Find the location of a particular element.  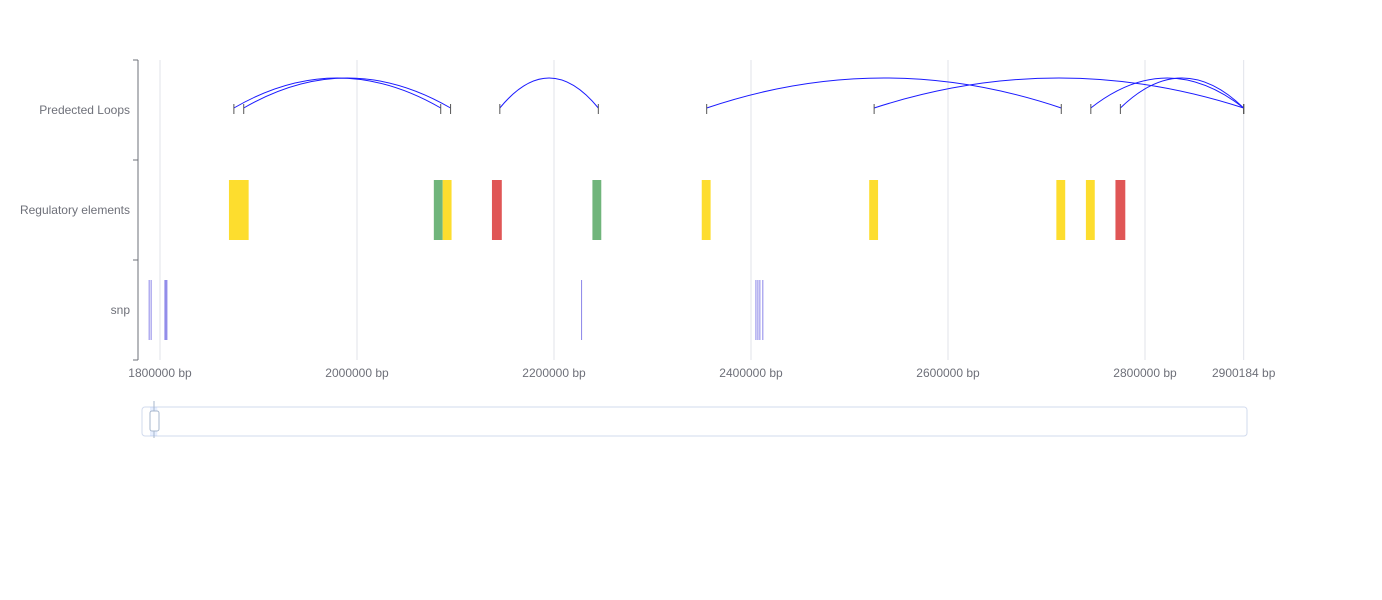

track-label: Predected Loops is located at coordinates (84, 110).